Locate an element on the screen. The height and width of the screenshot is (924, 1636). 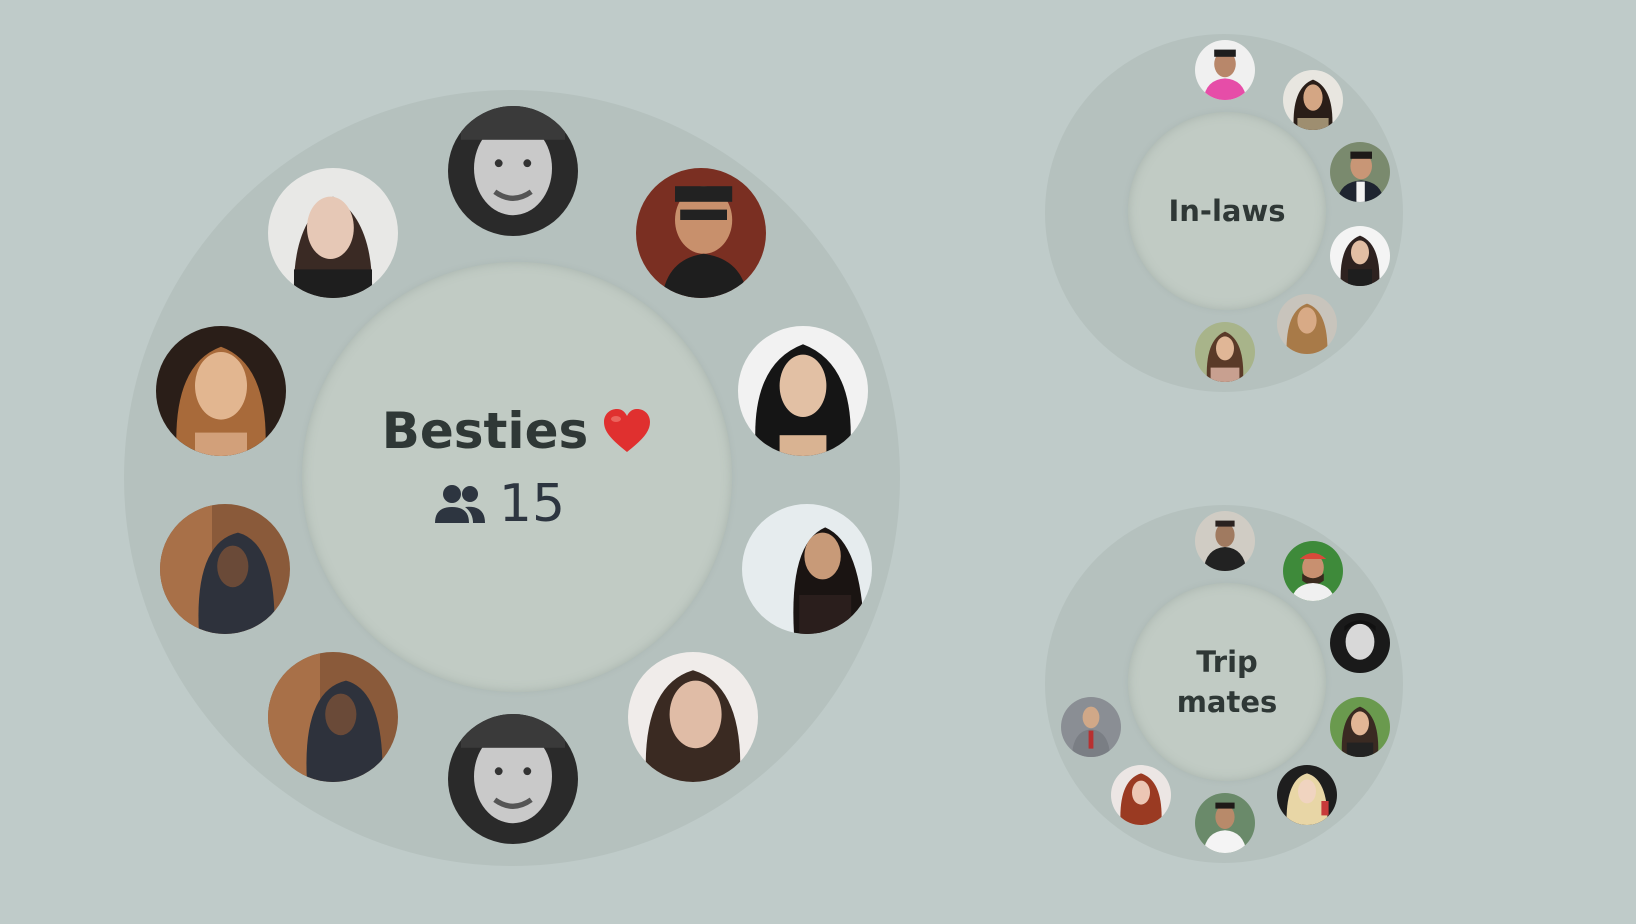
group-hub-trip-mates: Trip mates is located at coordinates (1227, 682).